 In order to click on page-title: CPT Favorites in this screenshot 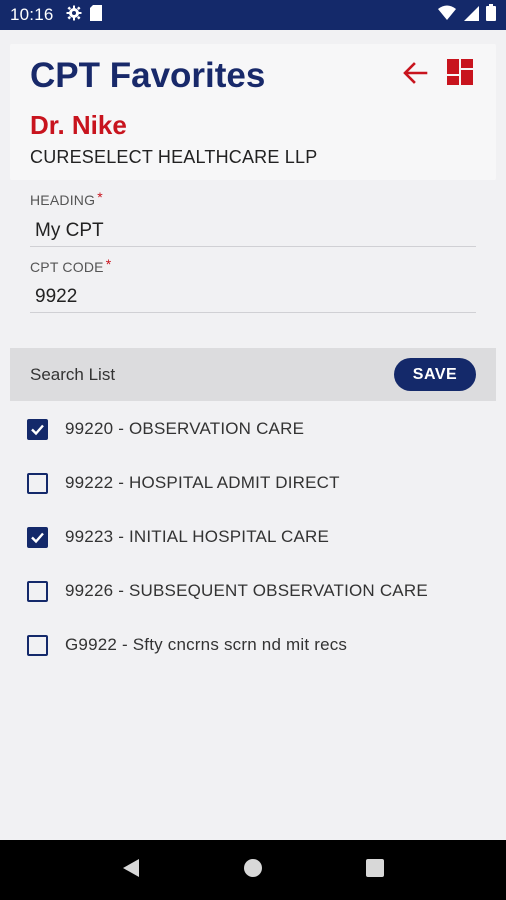, I will do `click(148, 75)`.